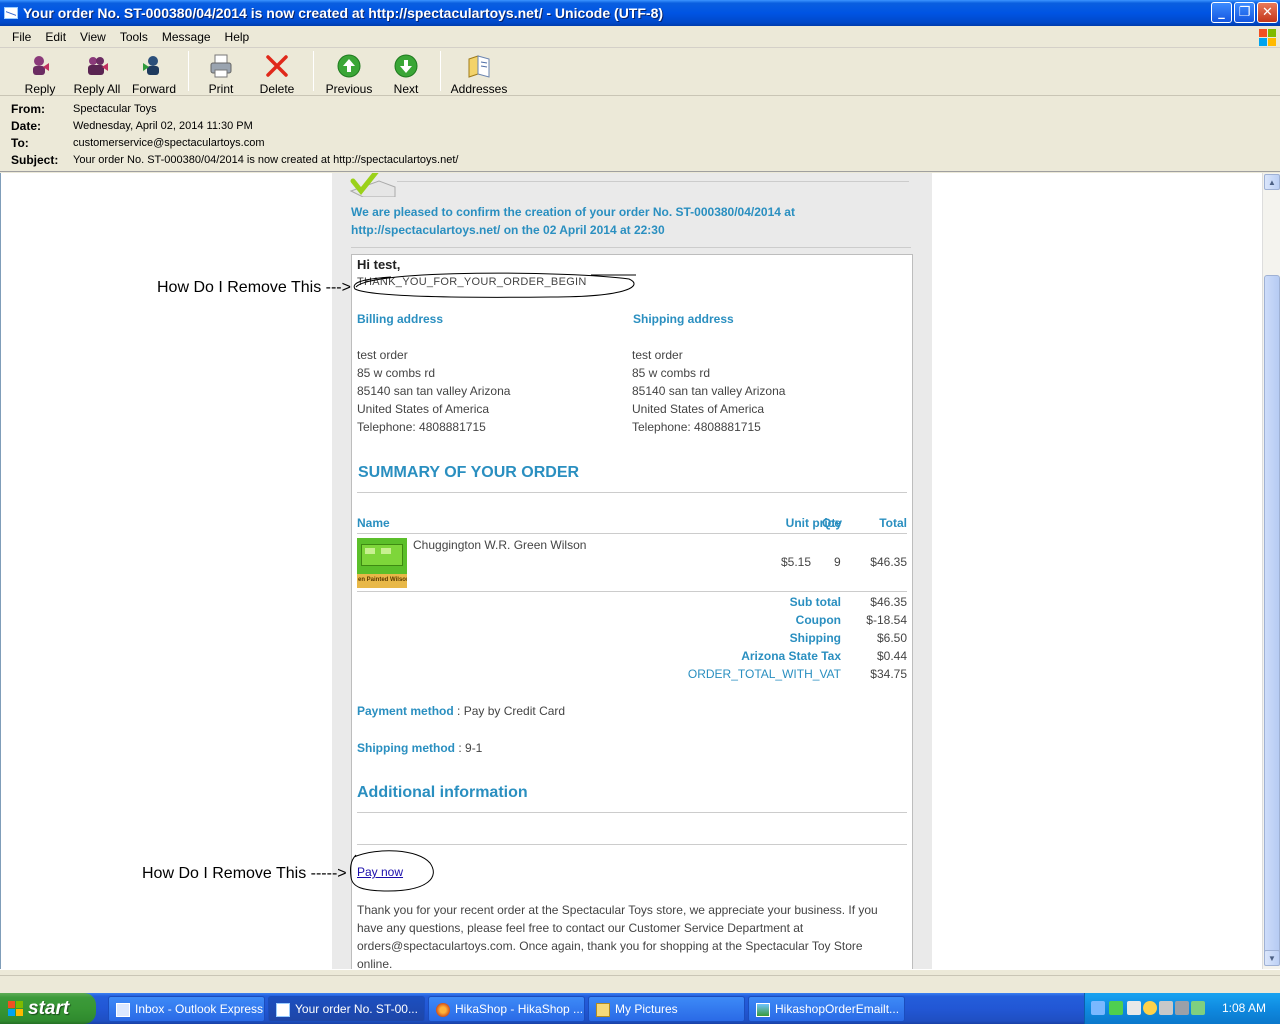 The height and width of the screenshot is (1024, 1280). I want to click on to-value: customerservice@spectaculartoys.com, so click(169, 142).